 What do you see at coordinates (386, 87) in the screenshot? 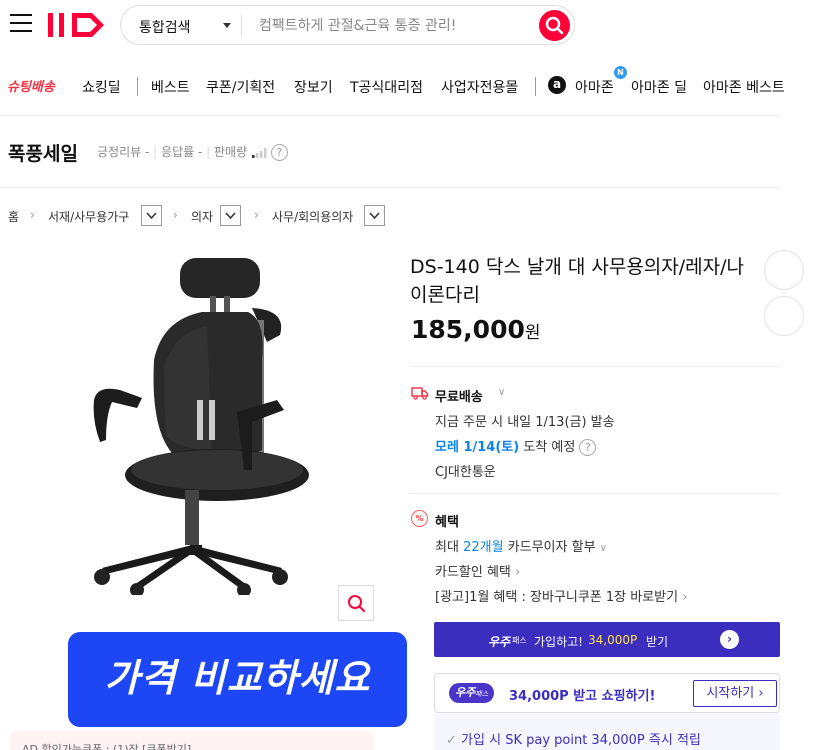
I see `nav-item: T공식대리점` at bounding box center [386, 87].